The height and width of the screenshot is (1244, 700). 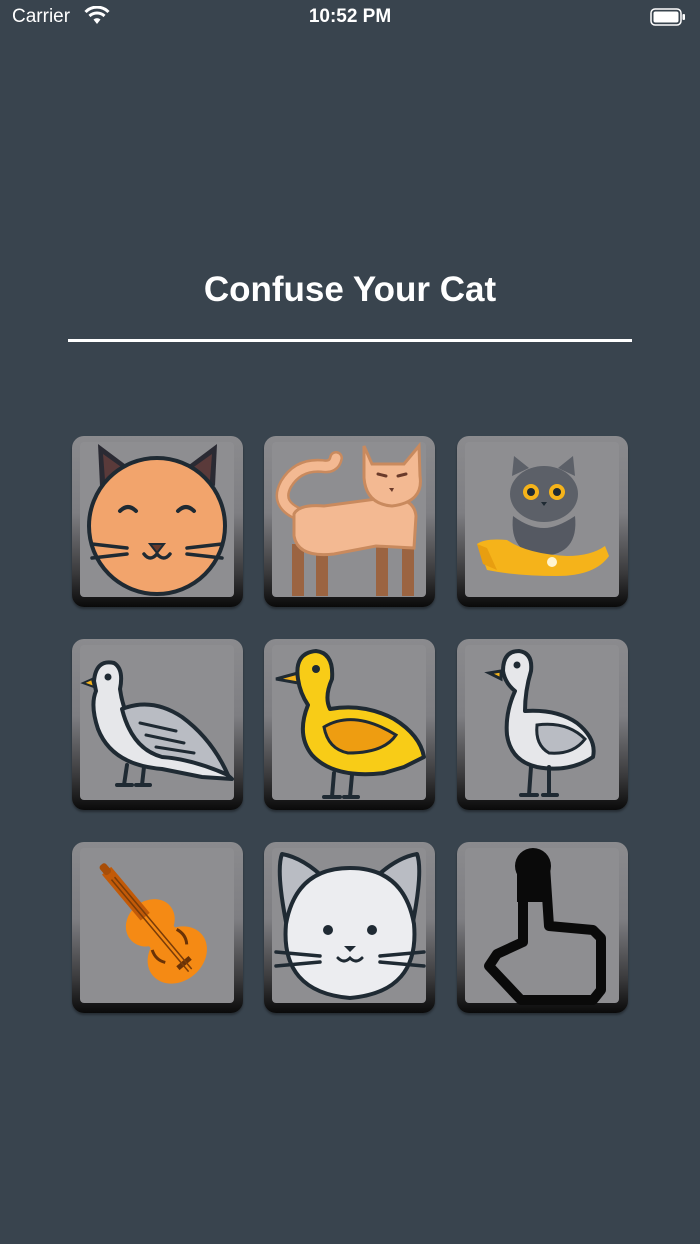 I want to click on sound-button-cat-in-hand, so click(x=542, y=521).